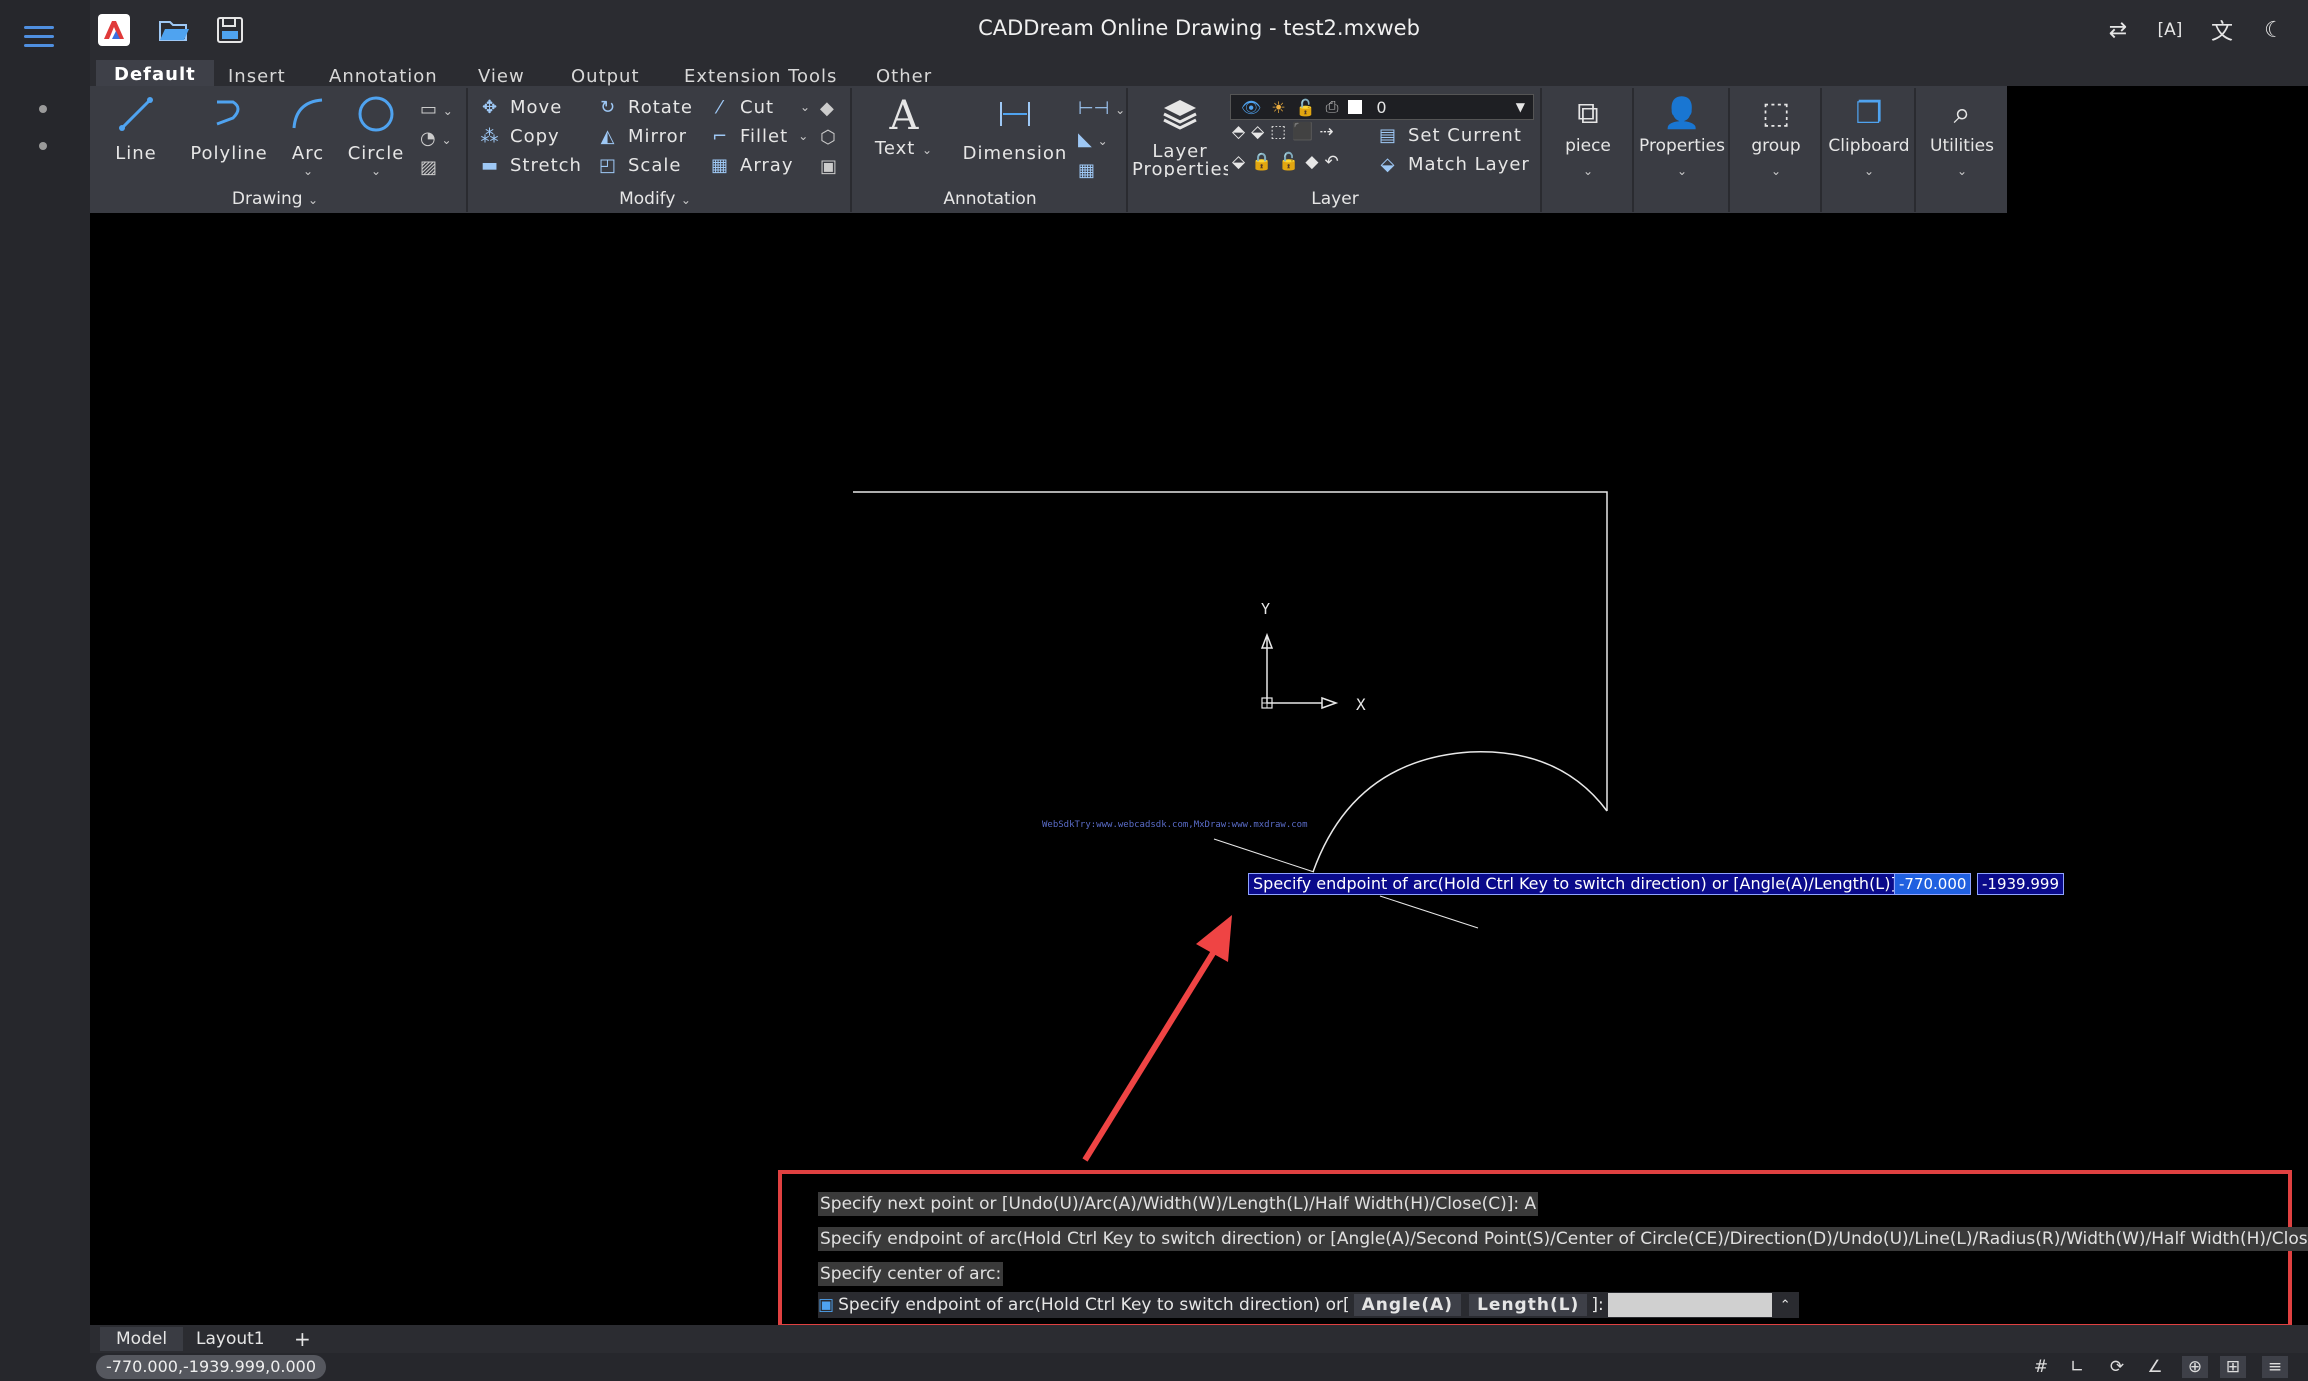 This screenshot has height=1381, width=2308. I want to click on dynamic-input-y: -1939.999, so click(2020, 884).